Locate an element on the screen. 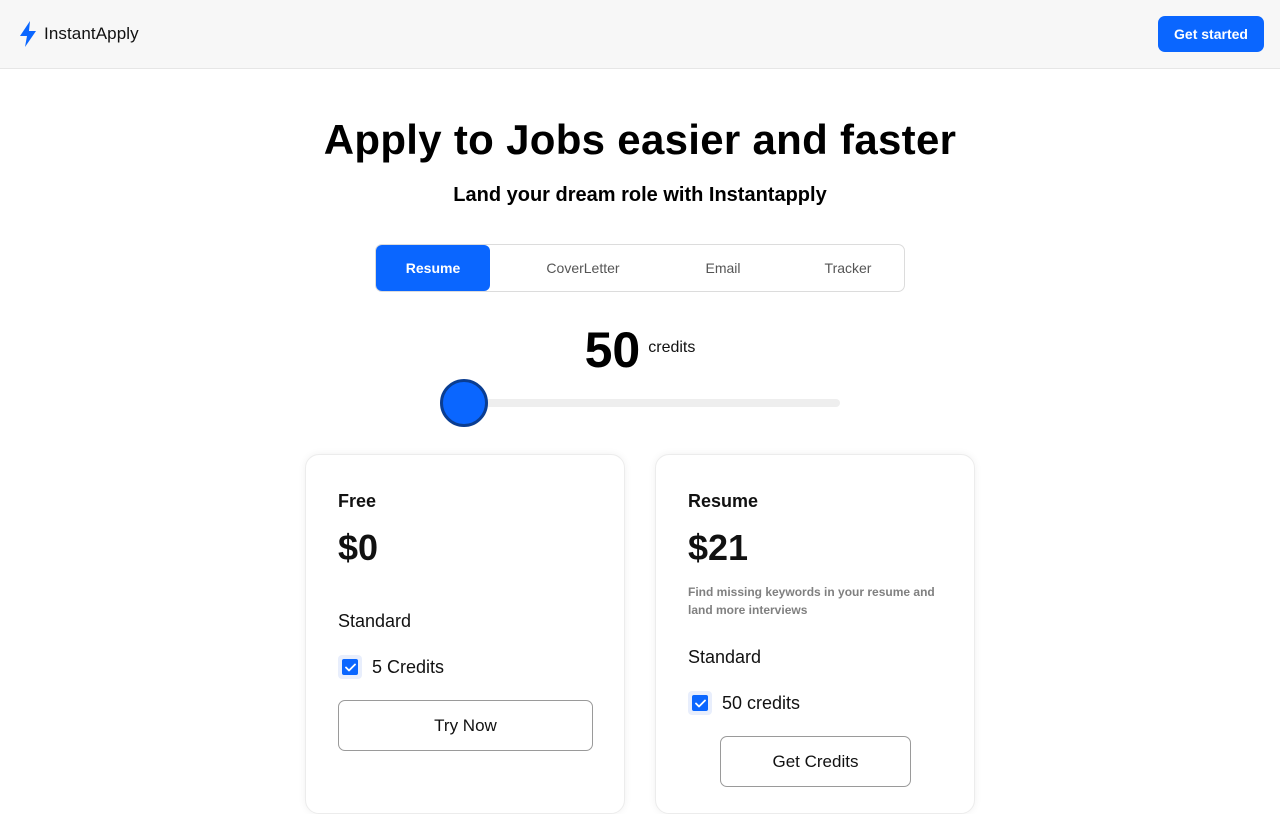 This screenshot has width=1280, height=814. get-credits-button: Get Credits is located at coordinates (815, 761).